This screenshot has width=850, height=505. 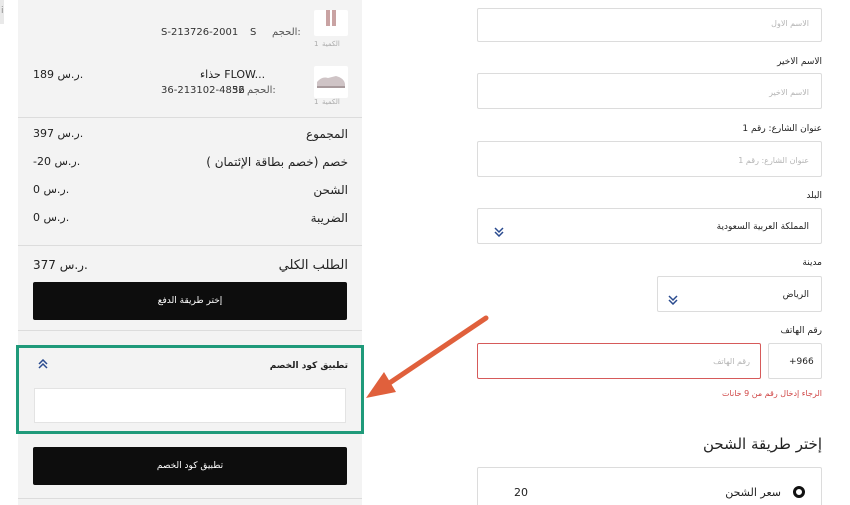 I want to click on shipping-option-label: سعر الشحن, so click(x=753, y=492).